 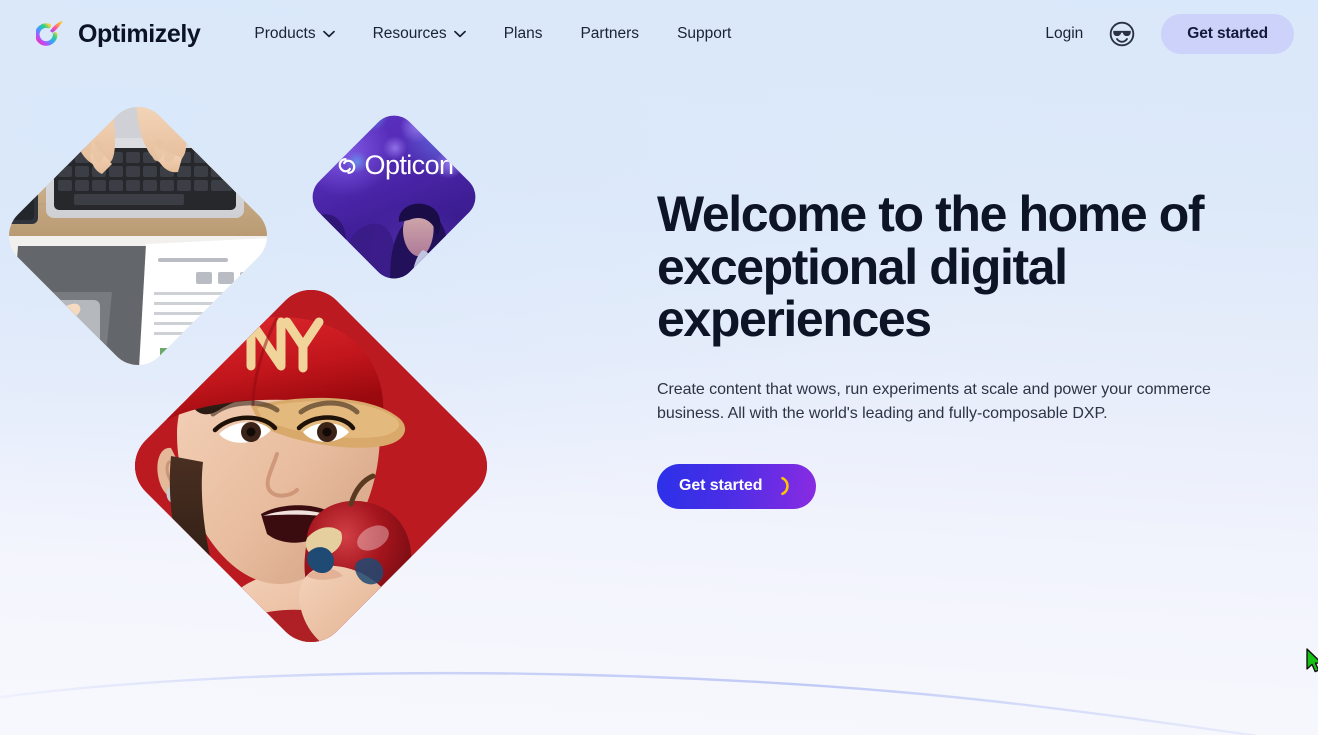 I want to click on nav-item-resources: Resources, so click(x=419, y=34).